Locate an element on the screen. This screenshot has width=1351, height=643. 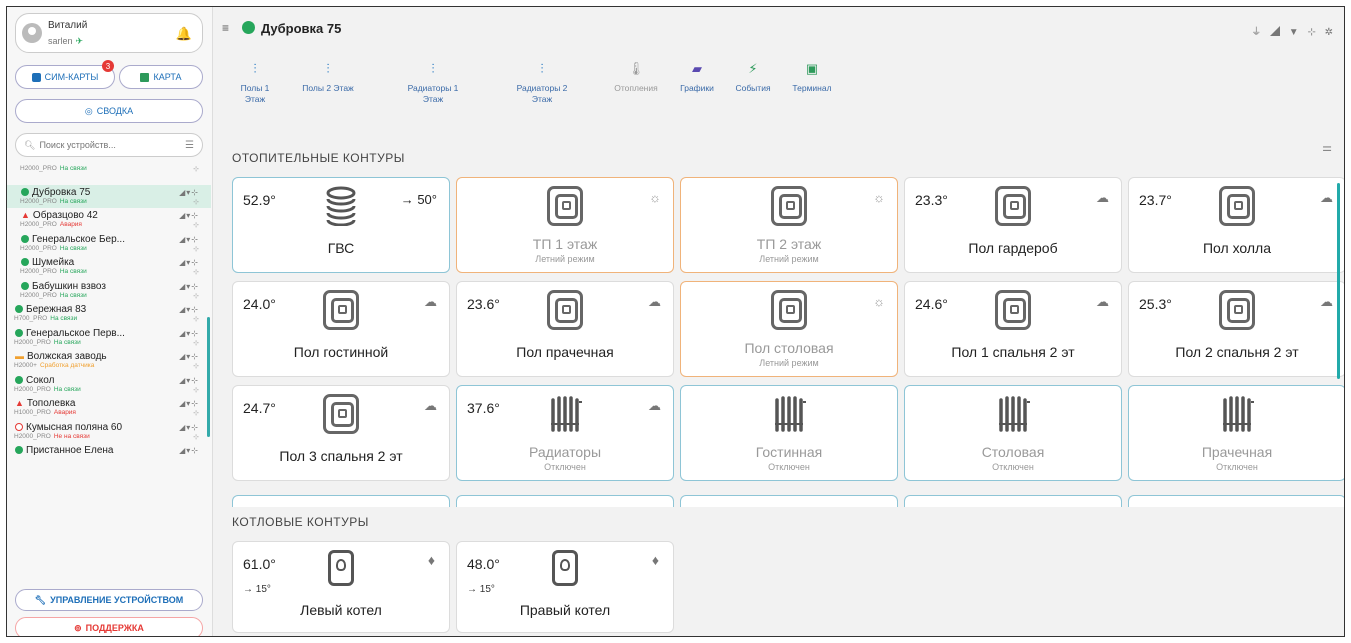
terminal-icon: ▣ is located at coordinates (812, 68).